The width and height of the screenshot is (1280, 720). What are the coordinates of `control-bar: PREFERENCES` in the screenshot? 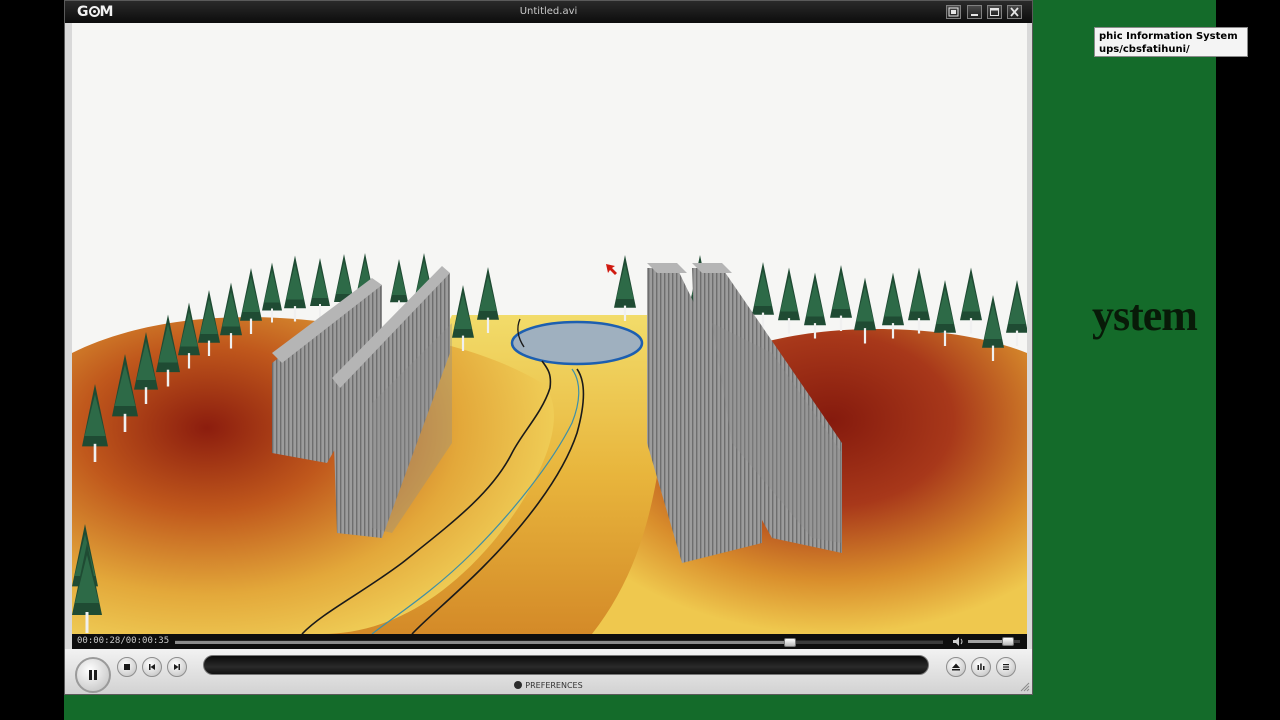 It's located at (548, 671).